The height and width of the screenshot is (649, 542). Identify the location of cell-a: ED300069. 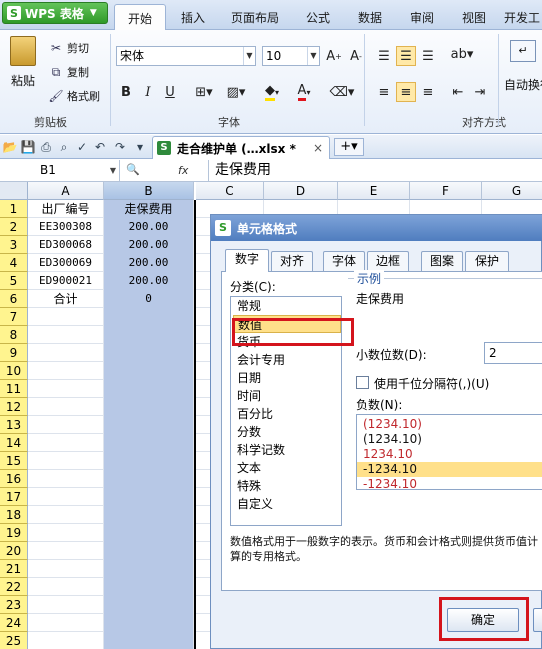
(66, 263).